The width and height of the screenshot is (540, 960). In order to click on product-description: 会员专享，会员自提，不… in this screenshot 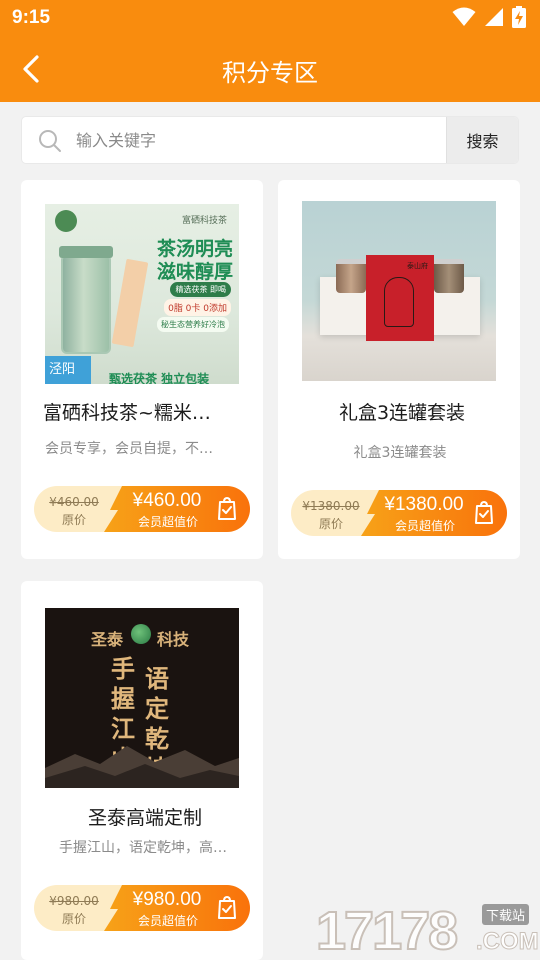, I will do `click(129, 449)`.